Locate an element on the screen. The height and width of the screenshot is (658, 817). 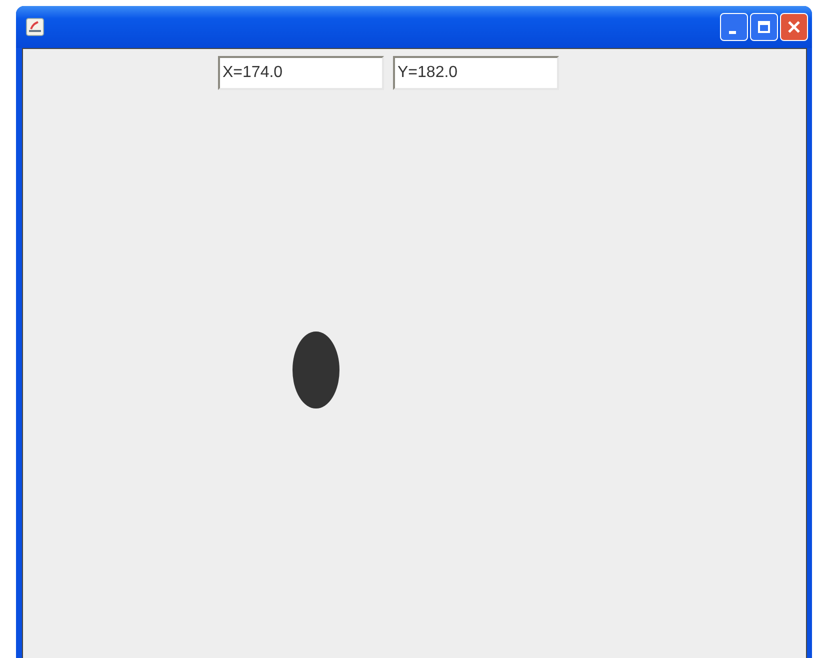
minimize-icon is located at coordinates (732, 32).